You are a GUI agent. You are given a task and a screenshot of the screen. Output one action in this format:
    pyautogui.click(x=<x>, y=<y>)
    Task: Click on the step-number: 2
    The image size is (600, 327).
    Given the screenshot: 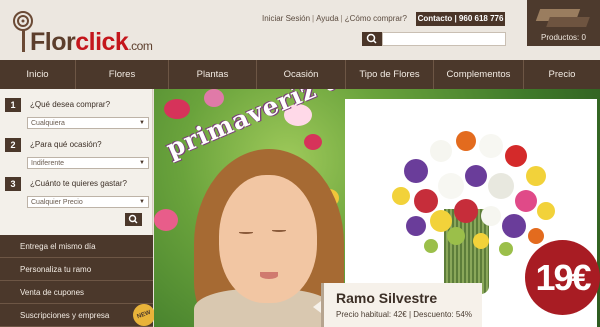 What is the action you would take?
    pyautogui.click(x=13, y=145)
    